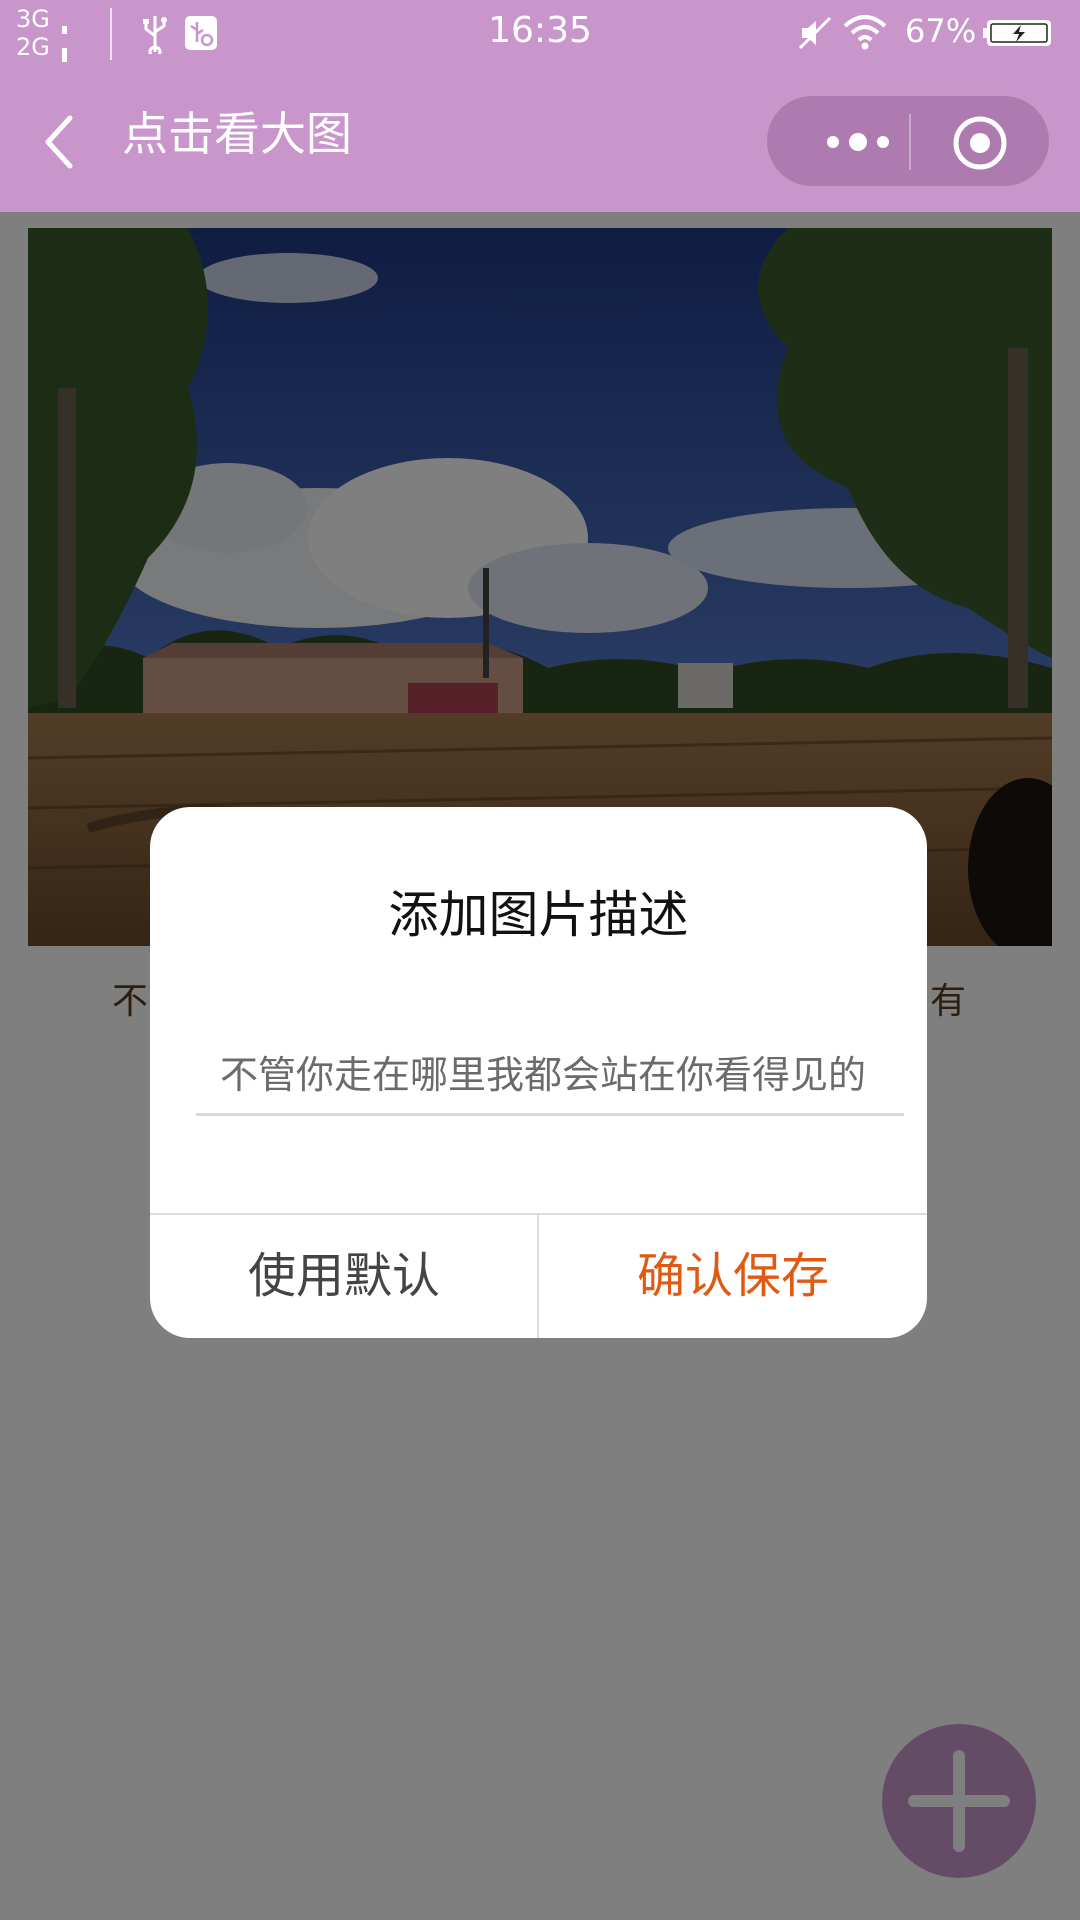  I want to click on battery-percent: 67%, so click(941, 31).